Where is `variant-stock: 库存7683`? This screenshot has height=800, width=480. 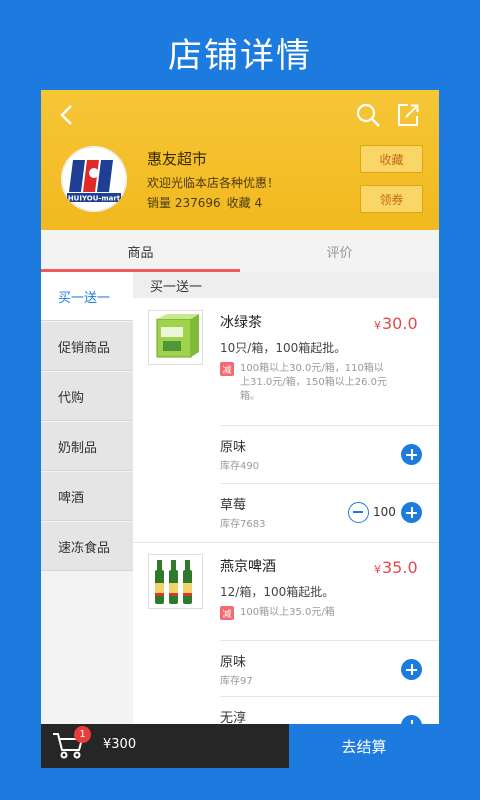 variant-stock: 库存7683 is located at coordinates (243, 524).